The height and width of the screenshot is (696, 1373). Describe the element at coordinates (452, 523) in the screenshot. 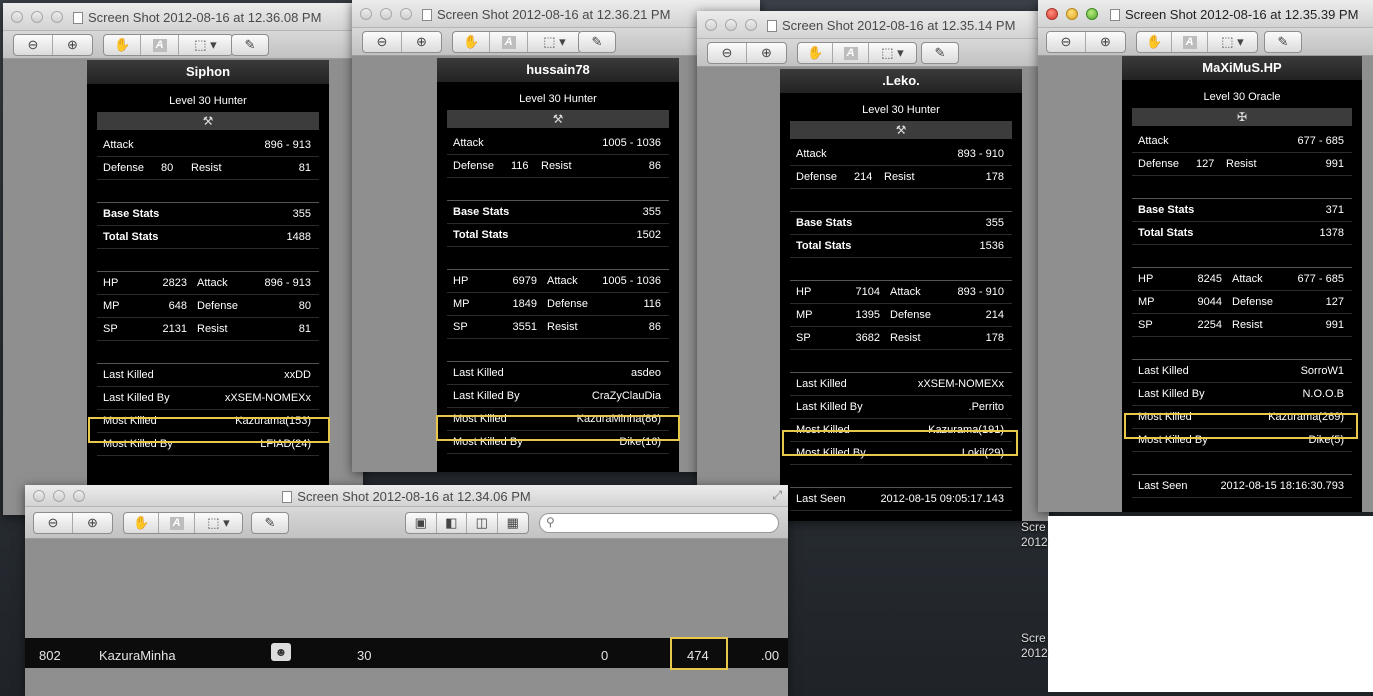

I see `view-sidebar-icon: ◧` at that location.